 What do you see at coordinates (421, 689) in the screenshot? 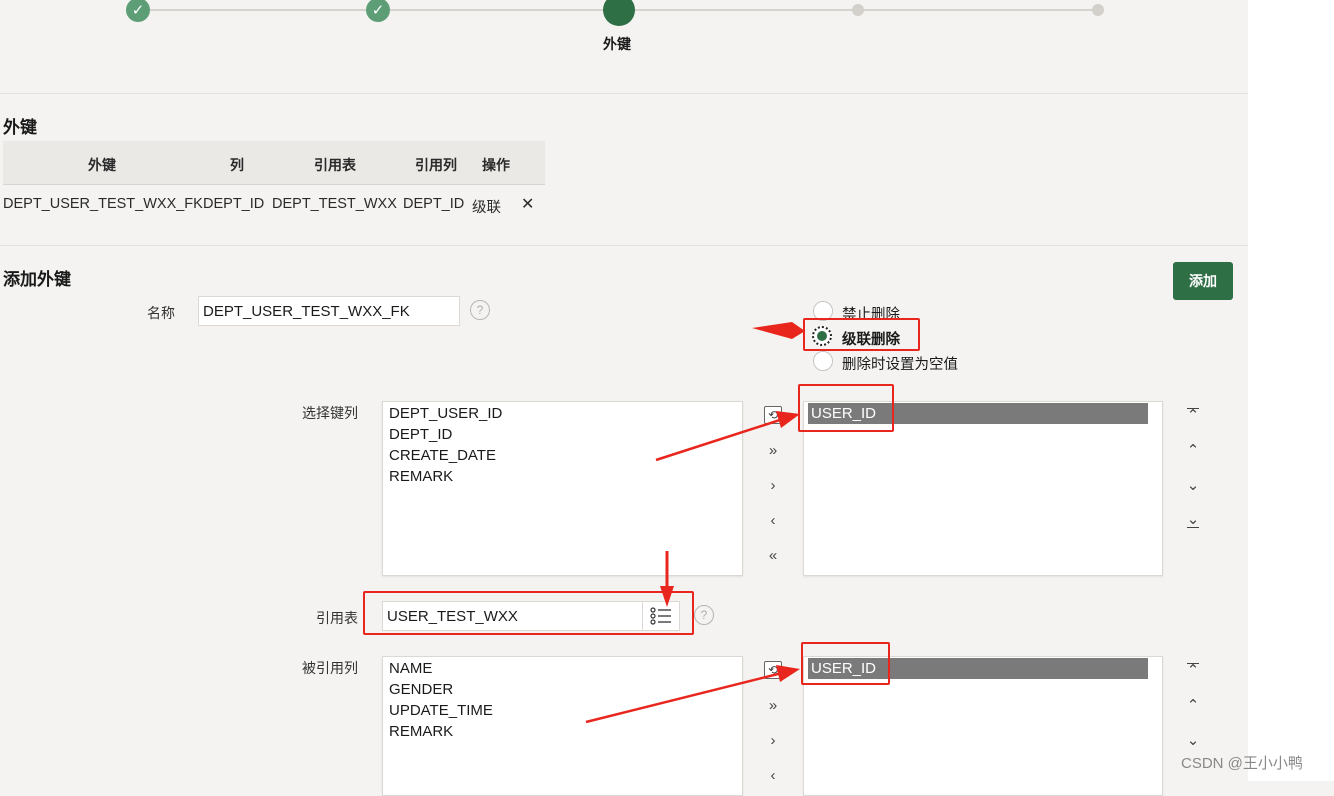
I see `list-item: GENDER` at bounding box center [421, 689].